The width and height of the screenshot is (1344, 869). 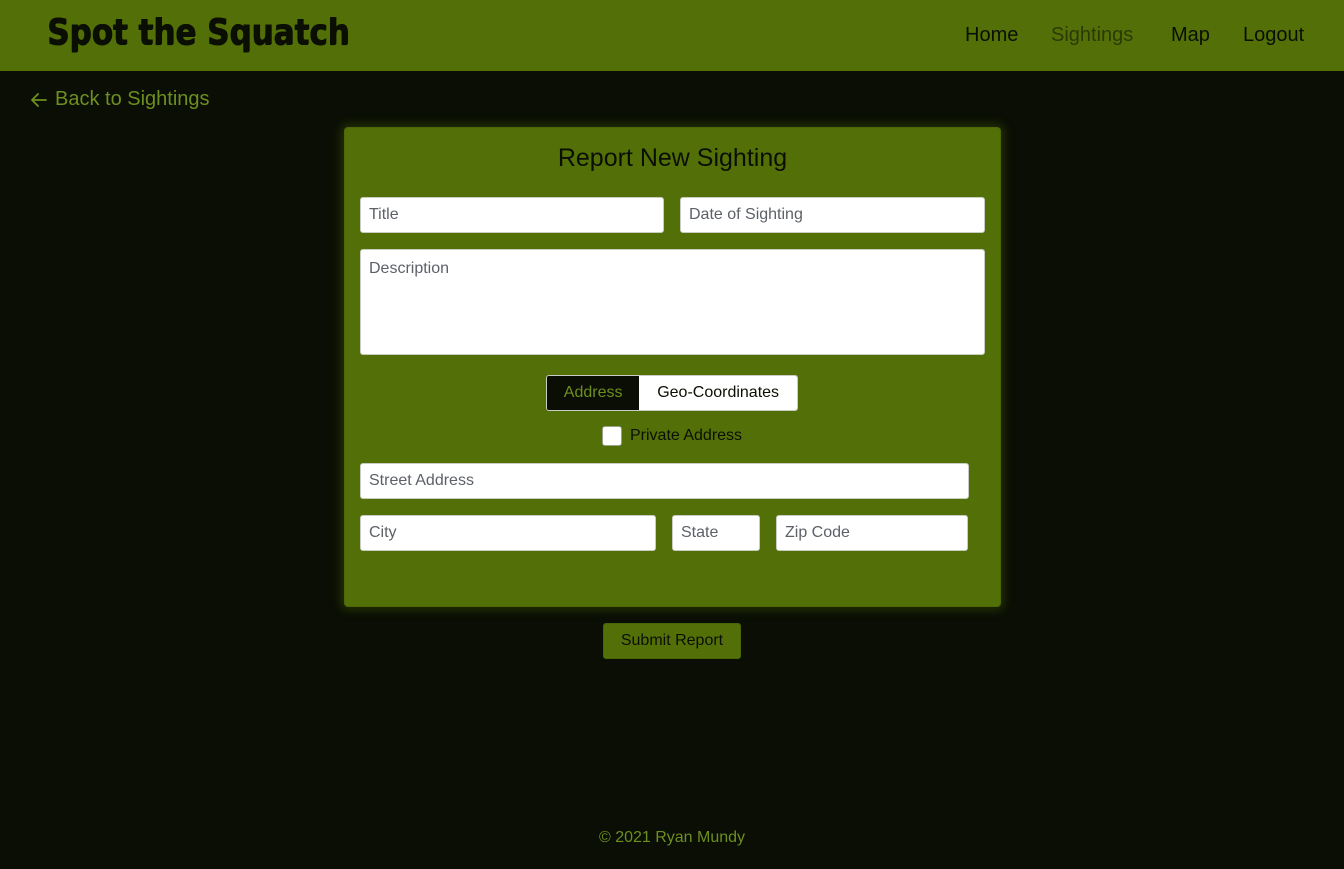 I want to click on footer-copyright: © 2021 Ryan Mundy, so click(x=672, y=837).